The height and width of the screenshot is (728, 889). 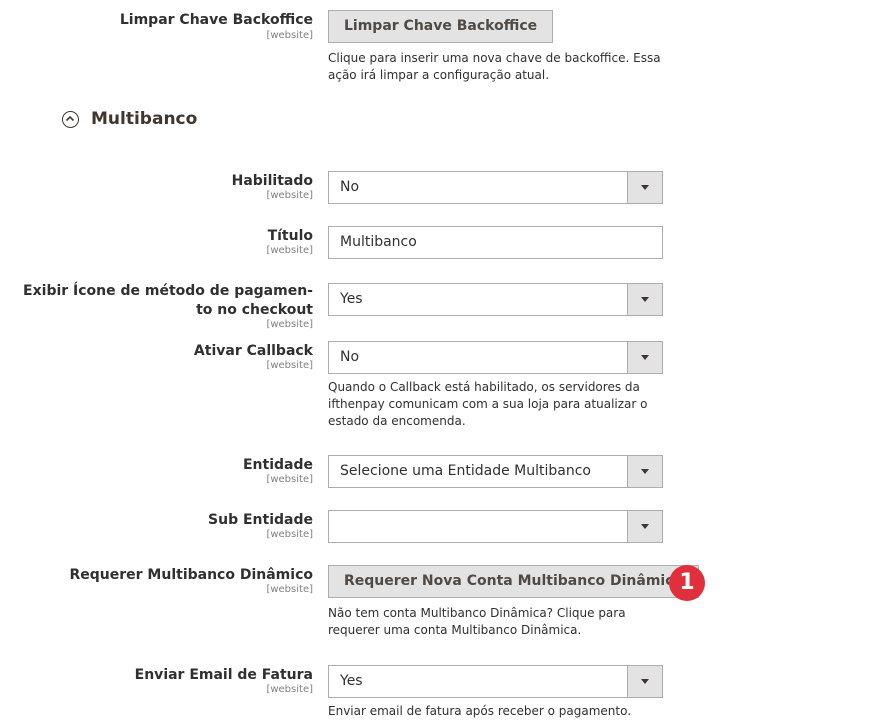 What do you see at coordinates (277, 465) in the screenshot?
I see `entidade-label: Entidade` at bounding box center [277, 465].